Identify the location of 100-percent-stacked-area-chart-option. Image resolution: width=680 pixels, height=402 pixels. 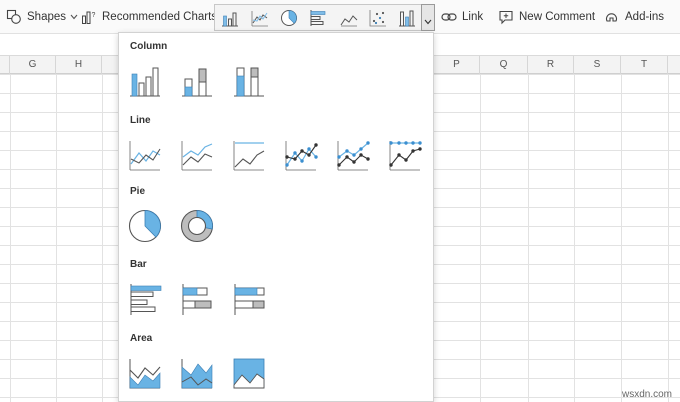
(249, 373).